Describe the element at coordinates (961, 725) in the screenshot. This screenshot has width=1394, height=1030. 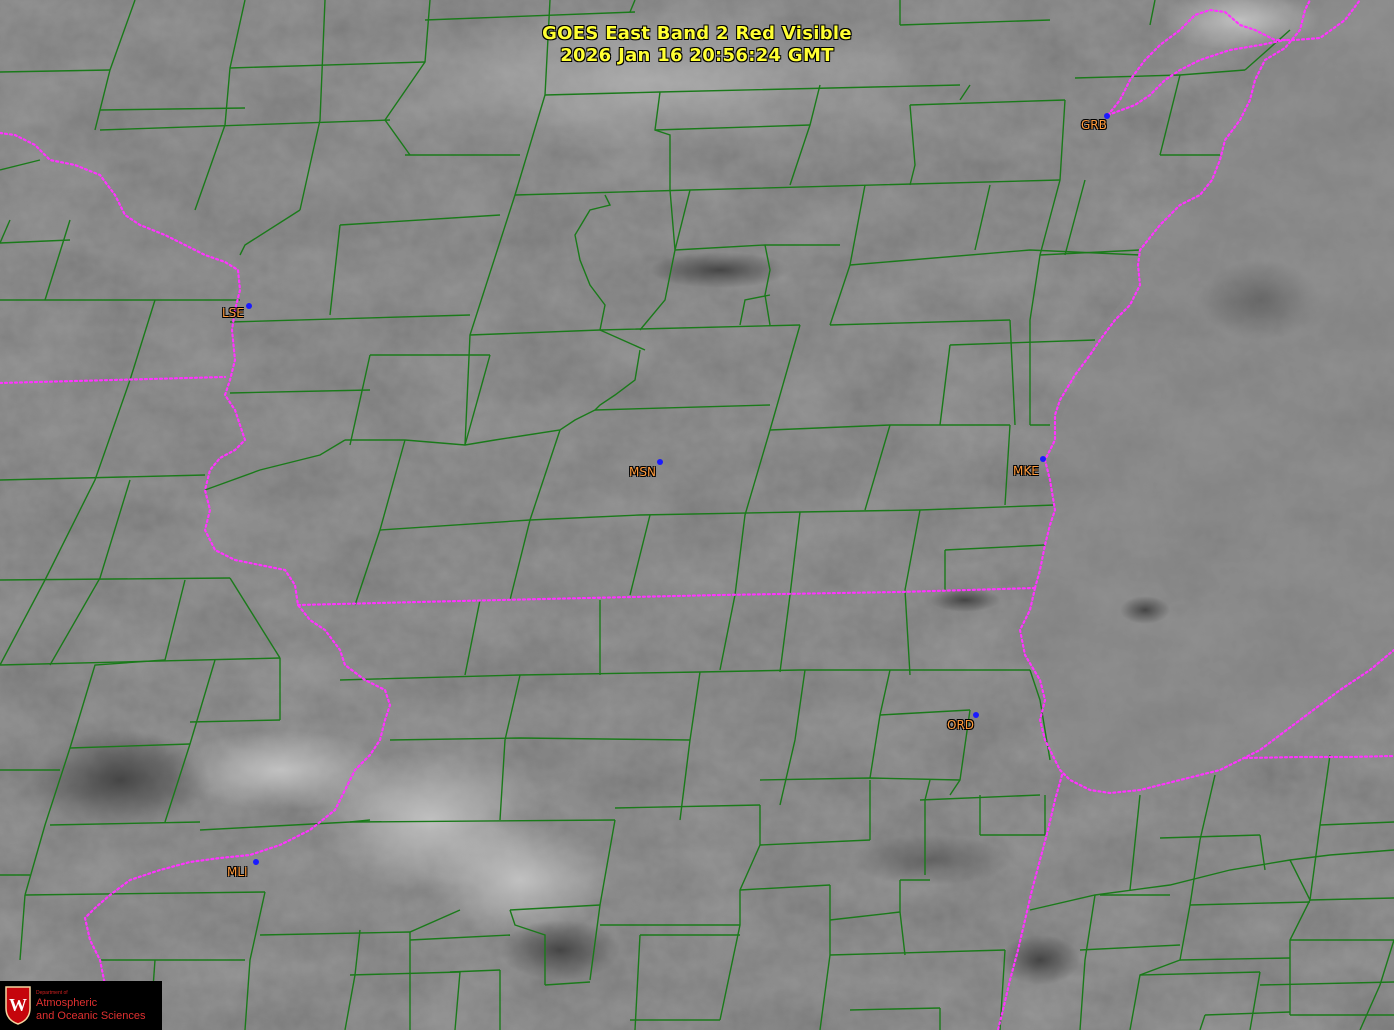
I see `station-label-ord: ORD` at that location.